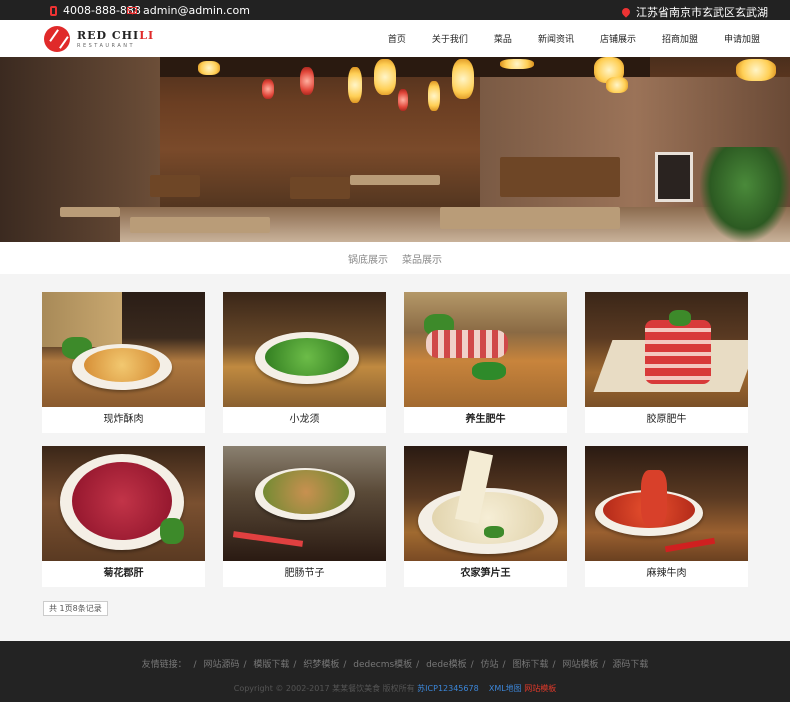 The image size is (800, 702). Describe the element at coordinates (271, 665) in the screenshot. I see `footer-link: 模版下载` at that location.